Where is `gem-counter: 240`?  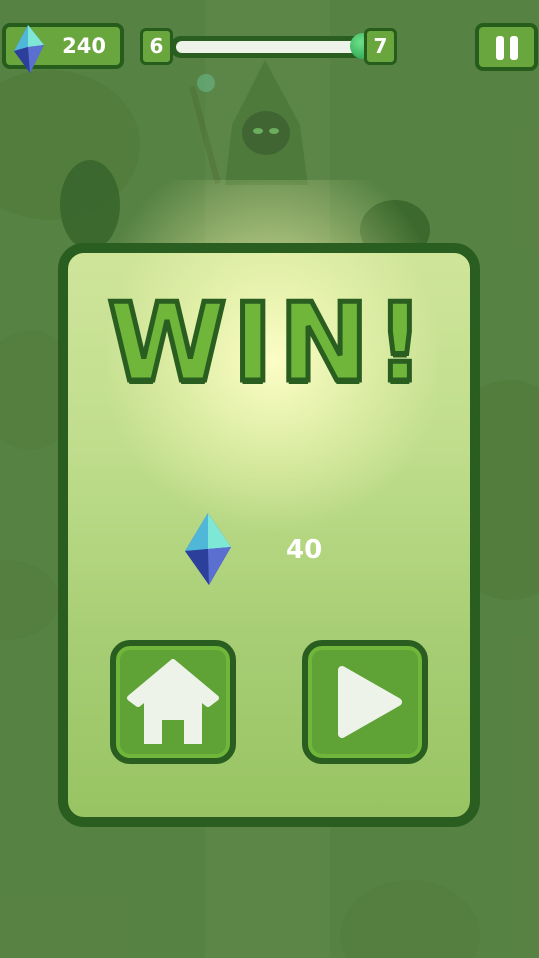 gem-counter: 240 is located at coordinates (63, 48).